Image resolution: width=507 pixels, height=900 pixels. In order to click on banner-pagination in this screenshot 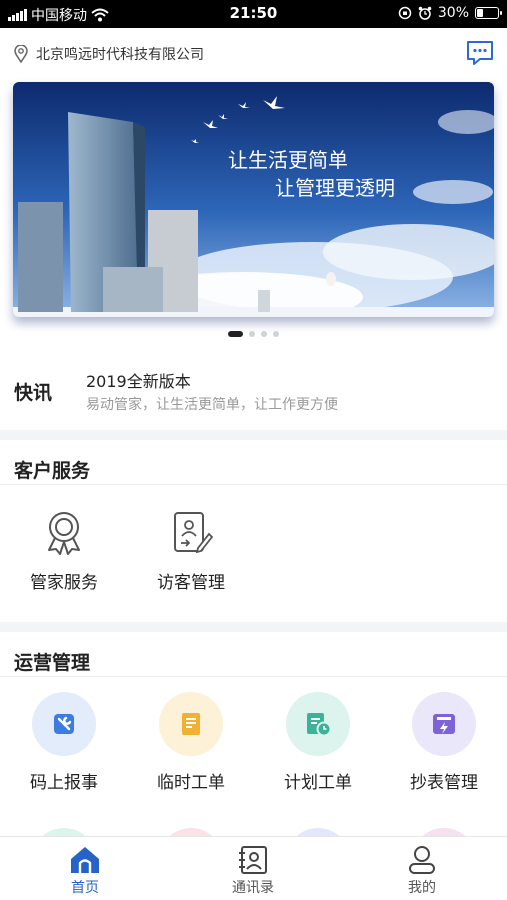, I will do `click(253, 334)`.